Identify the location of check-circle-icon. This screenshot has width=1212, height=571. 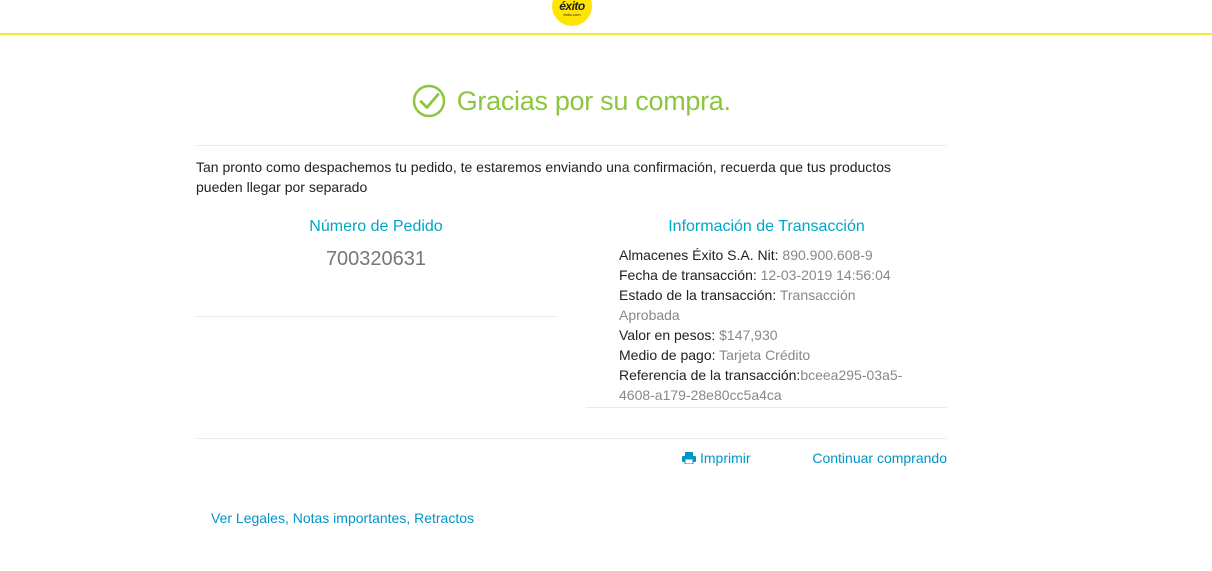
(429, 101).